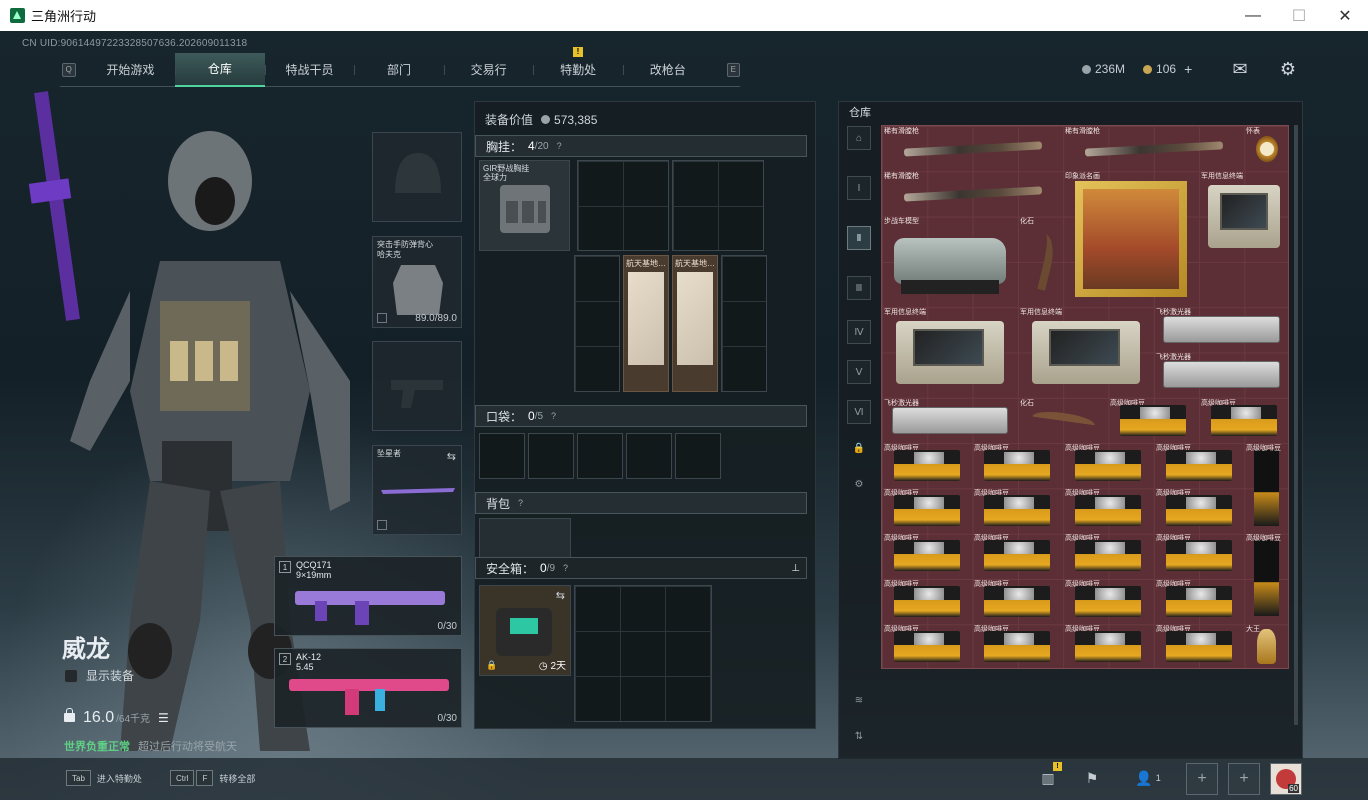 The image size is (1368, 800). Describe the element at coordinates (1266, 148) in the screenshot. I see `storage-item: 怀表` at that location.